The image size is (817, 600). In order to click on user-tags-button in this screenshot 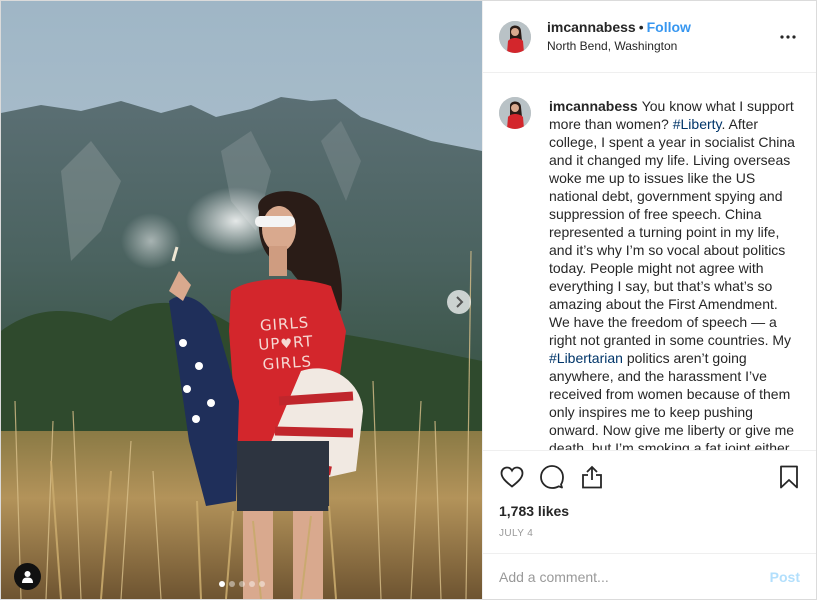, I will do `click(27, 576)`.